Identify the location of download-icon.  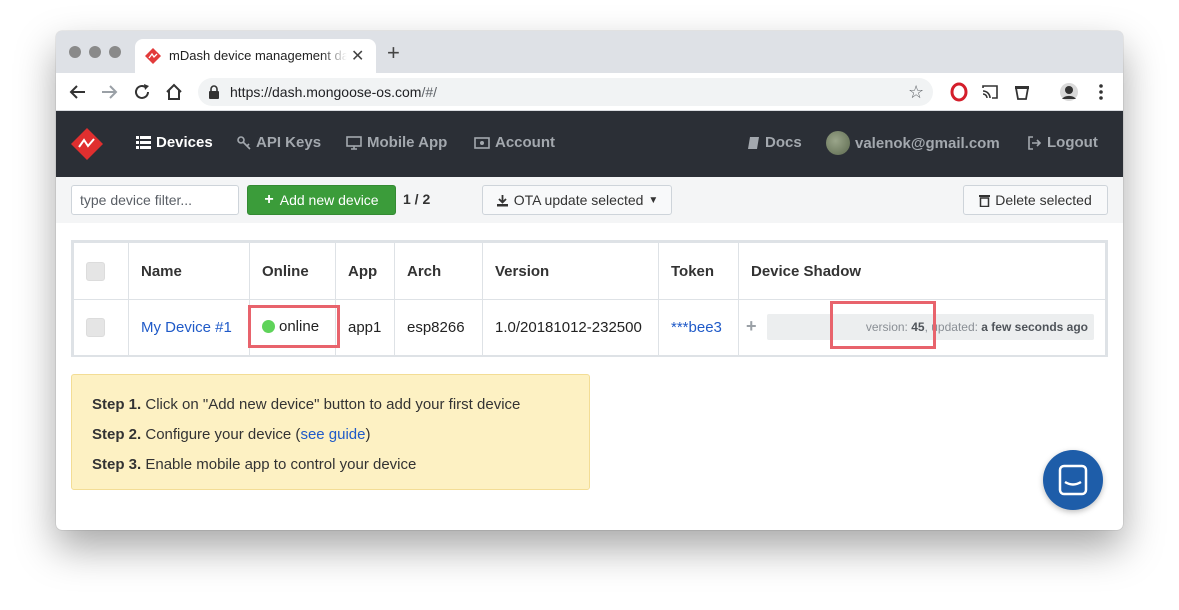
(502, 200).